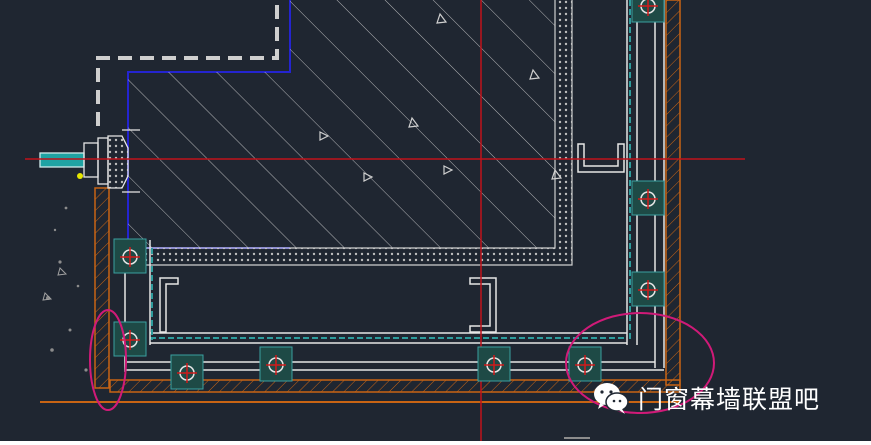 This screenshot has width=871, height=445. I want to click on sealant-dot, so click(80, 176).